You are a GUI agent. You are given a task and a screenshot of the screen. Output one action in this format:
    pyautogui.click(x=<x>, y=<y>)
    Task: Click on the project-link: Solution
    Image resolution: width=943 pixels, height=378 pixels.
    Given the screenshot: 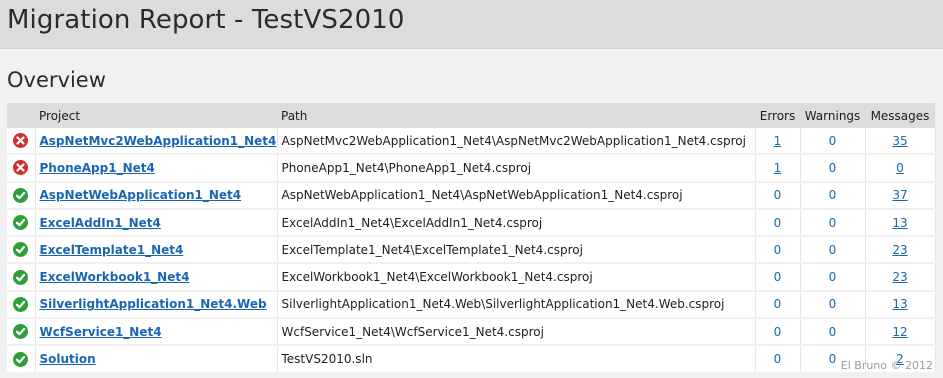 What is the action you would take?
    pyautogui.click(x=68, y=359)
    